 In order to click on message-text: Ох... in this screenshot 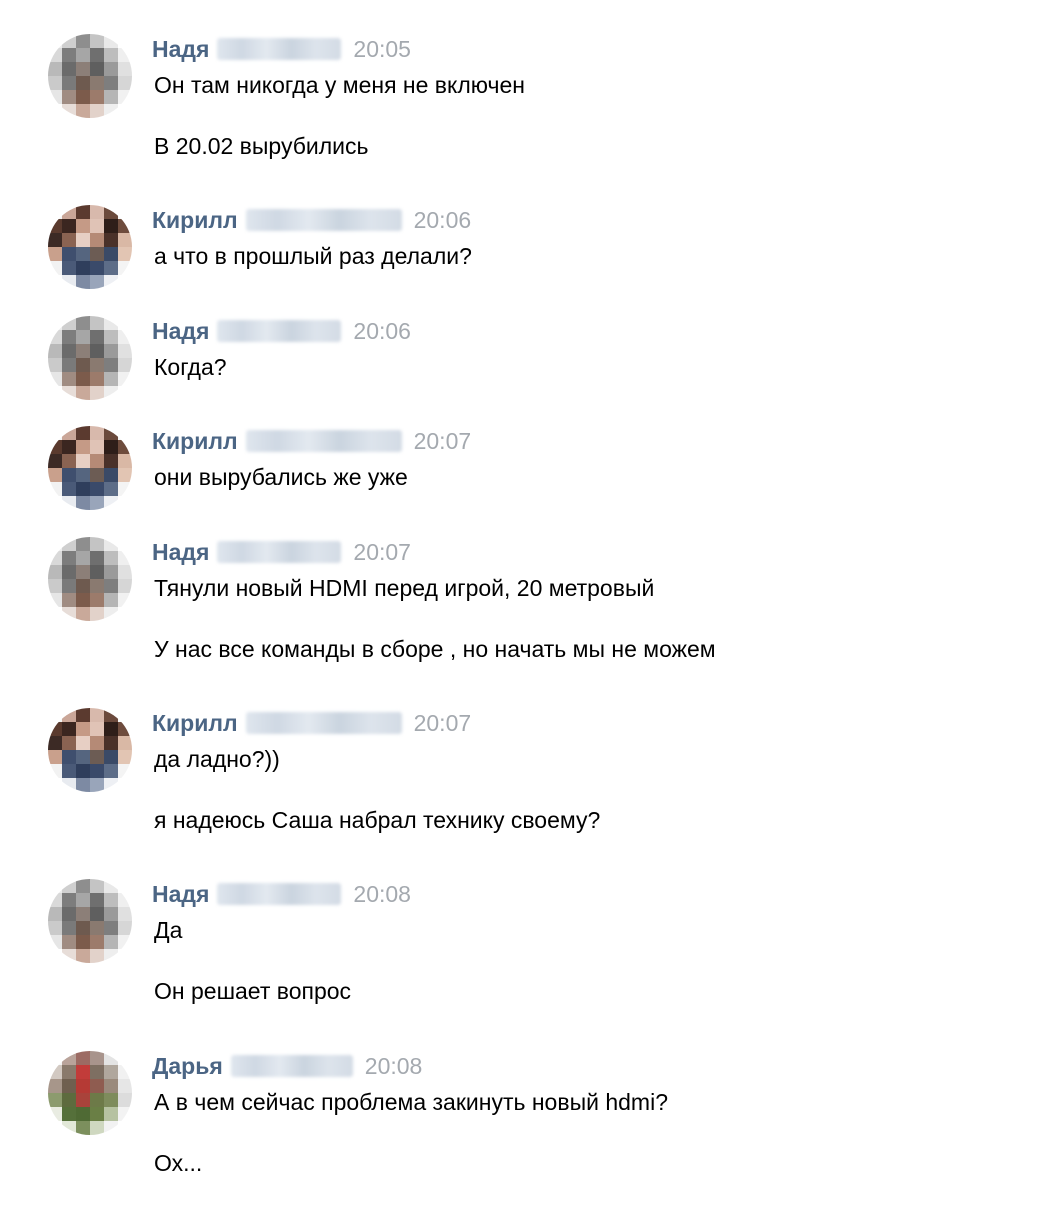, I will do `click(178, 1163)`.